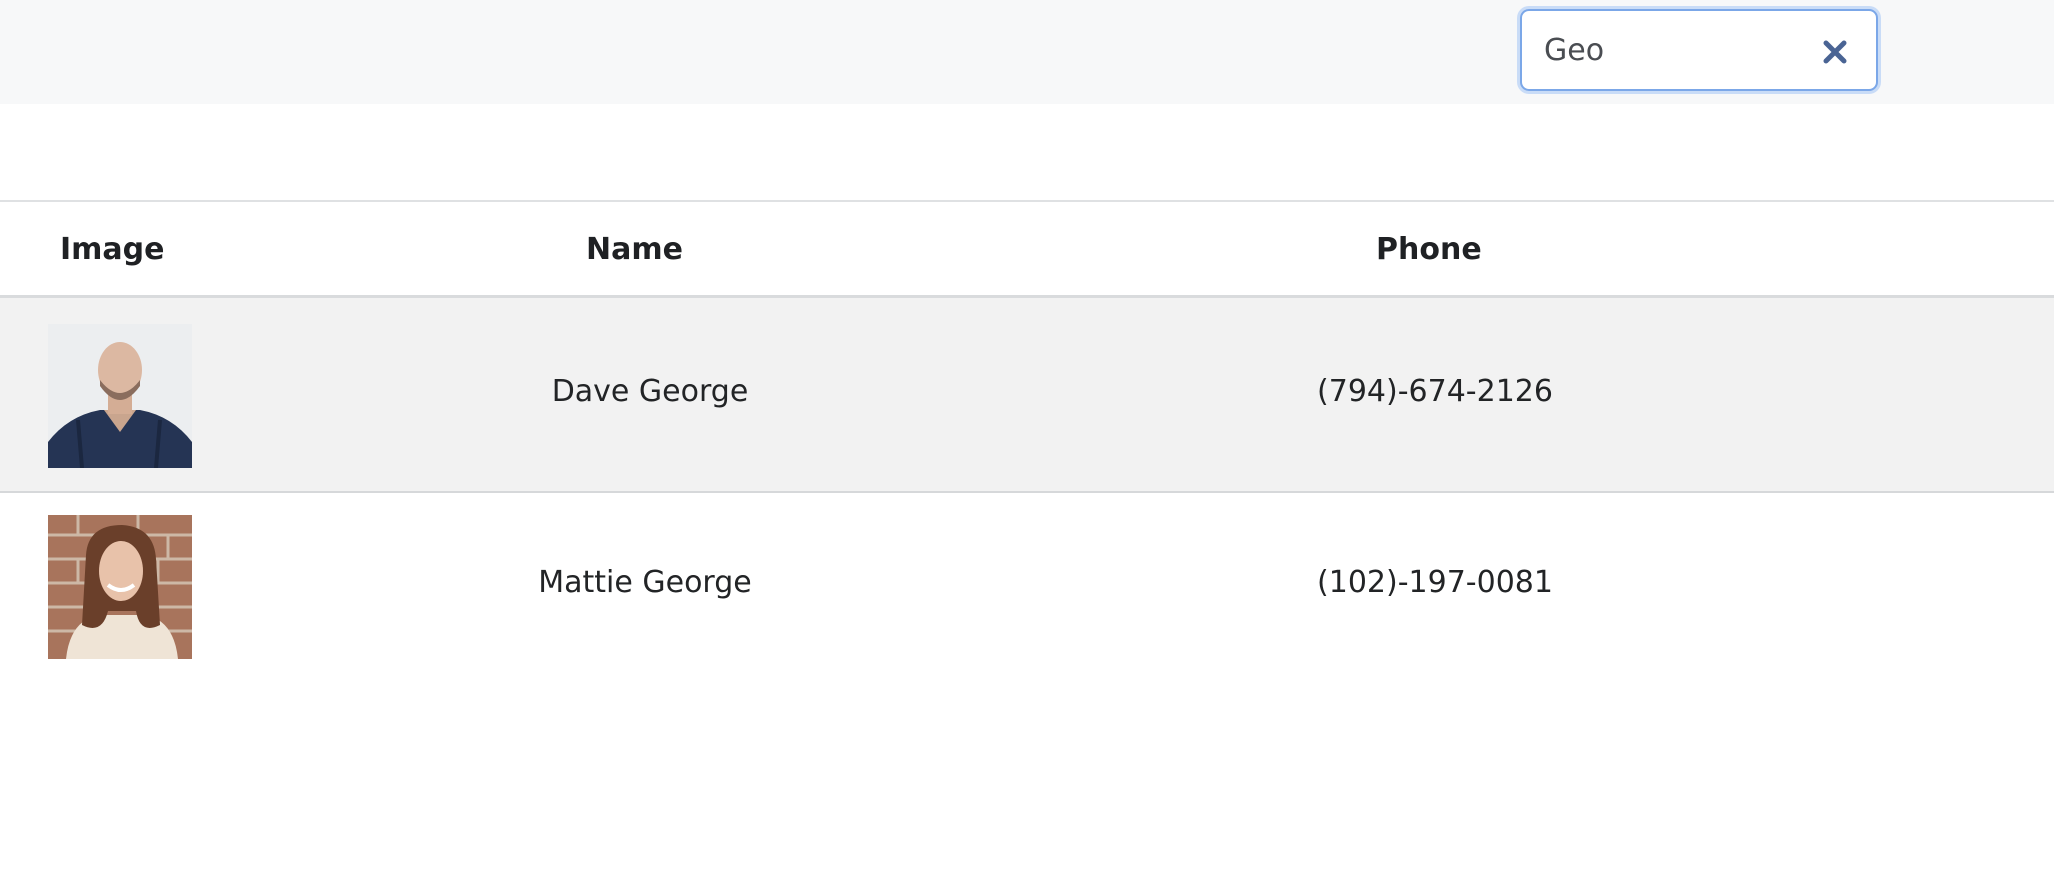 Image resolution: width=2054 pixels, height=872 pixels. Describe the element at coordinates (645, 582) in the screenshot. I see `contact-name: Mattie George` at that location.